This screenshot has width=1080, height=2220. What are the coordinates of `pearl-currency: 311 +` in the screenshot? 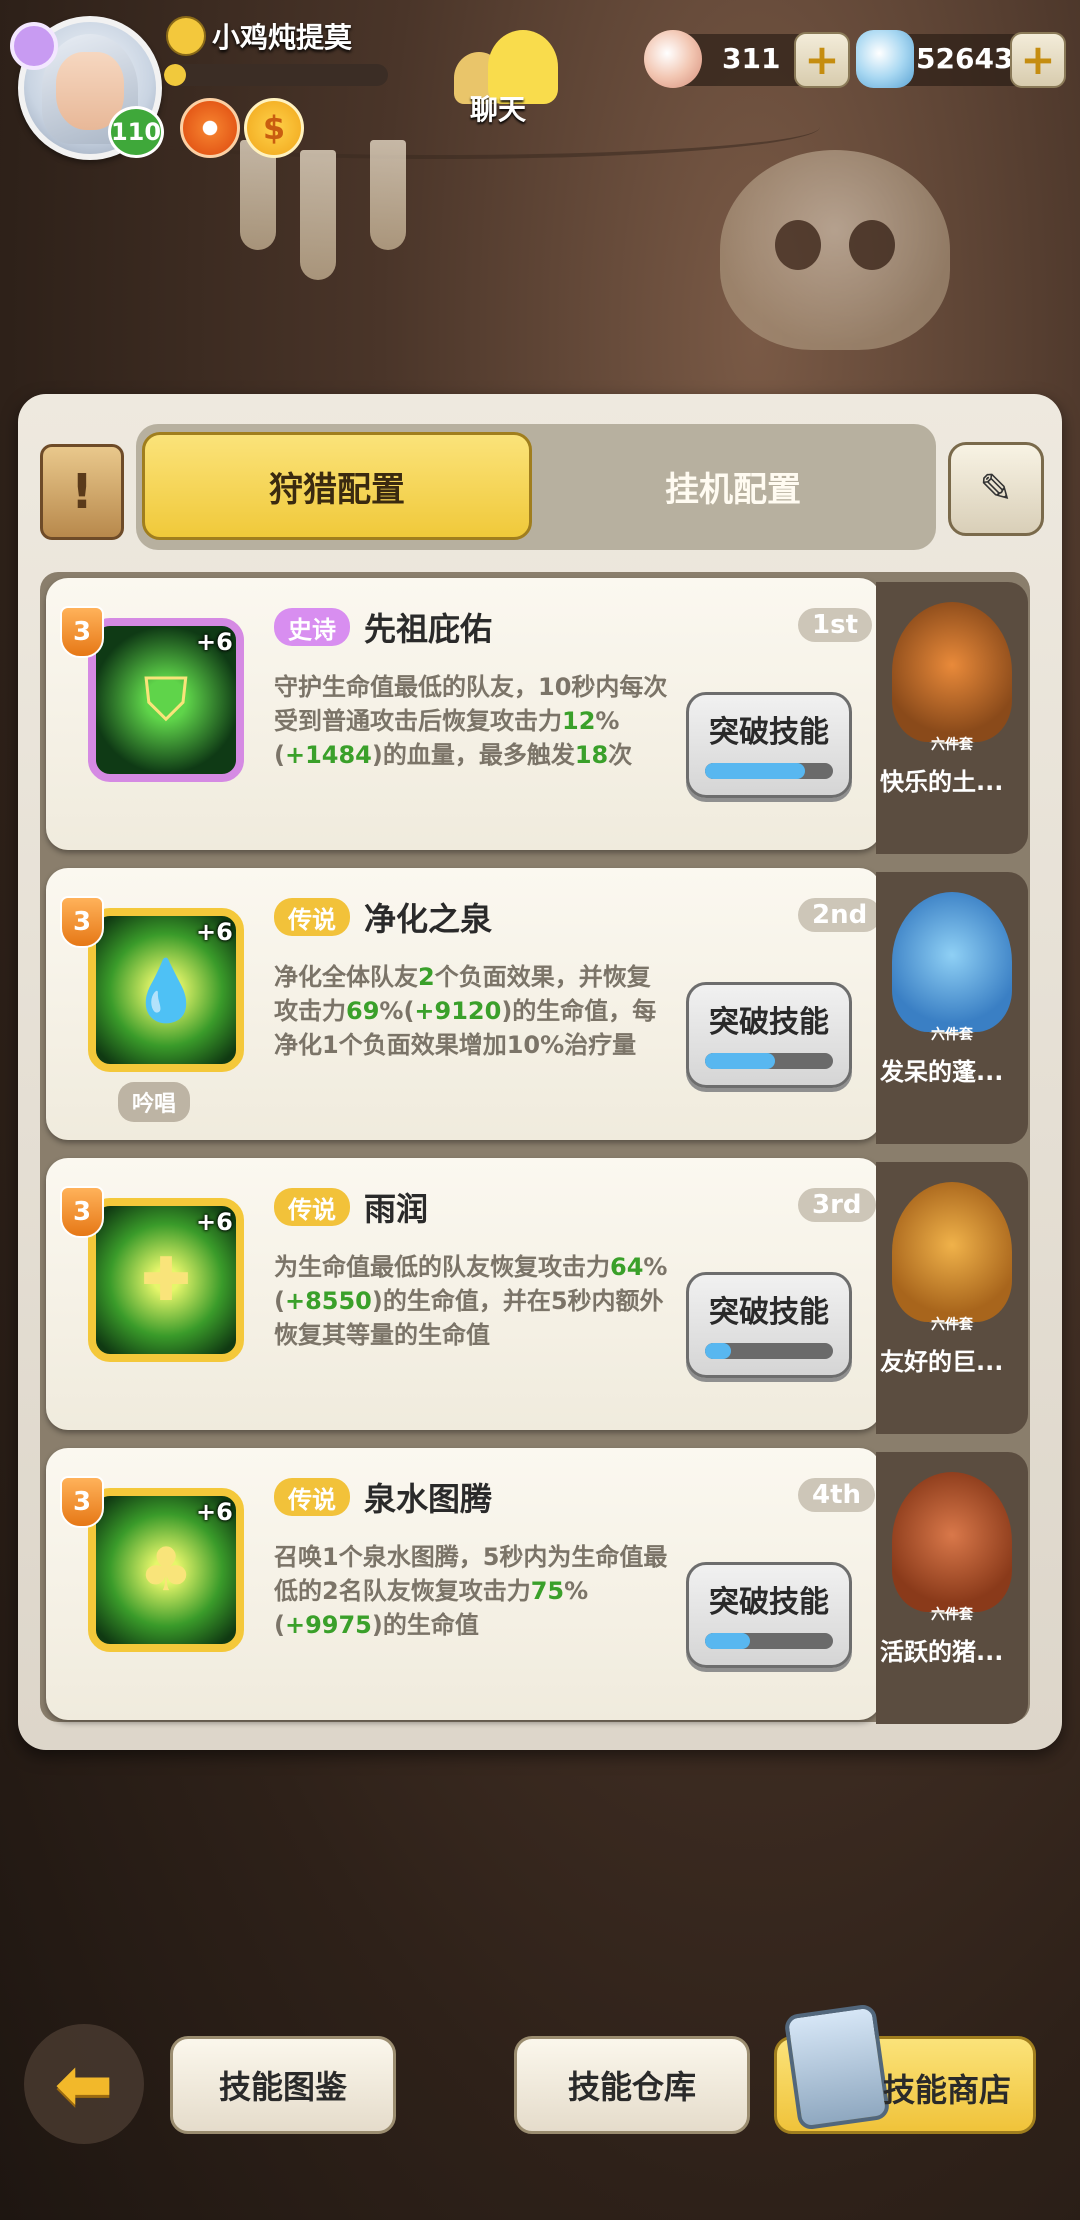 It's located at (747, 59).